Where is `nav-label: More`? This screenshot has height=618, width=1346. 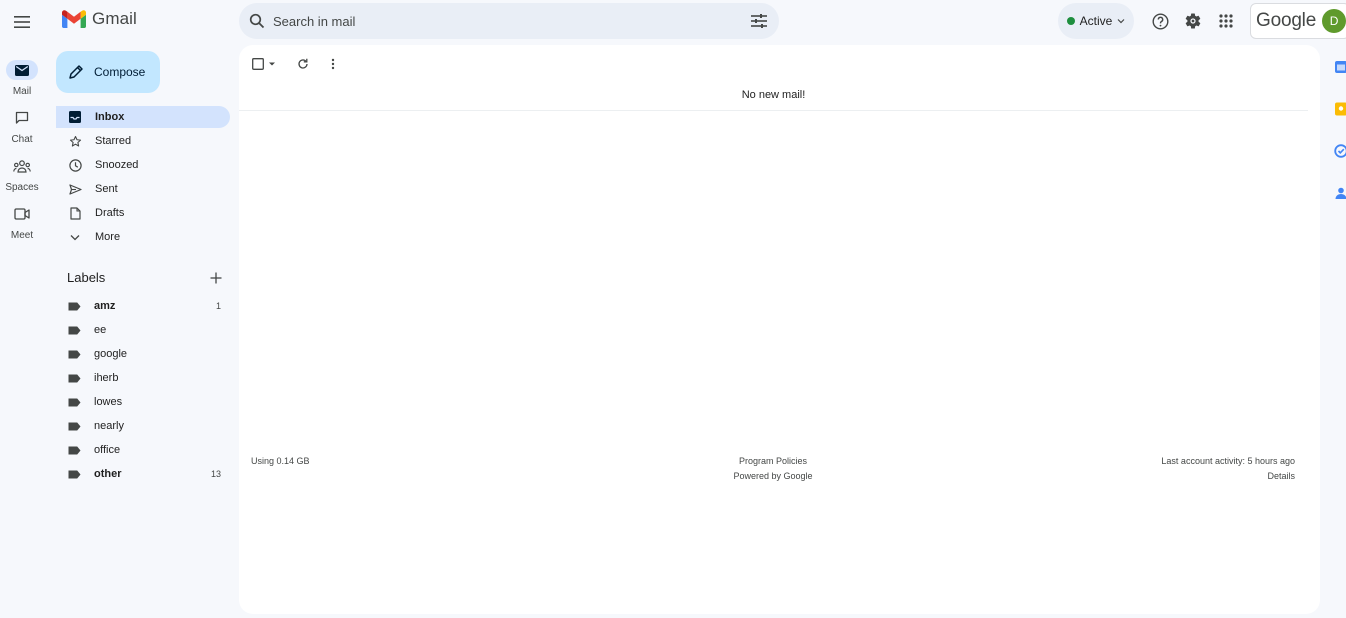
nav-label: More is located at coordinates (108, 237).